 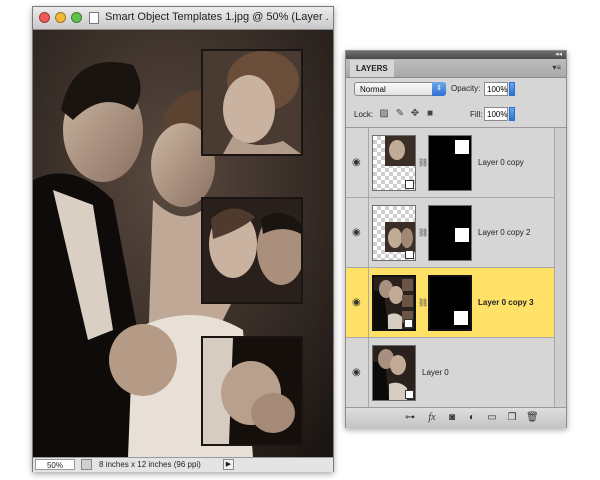 What do you see at coordinates (512, 418) in the screenshot?
I see `new-layer-icon: ❐` at bounding box center [512, 418].